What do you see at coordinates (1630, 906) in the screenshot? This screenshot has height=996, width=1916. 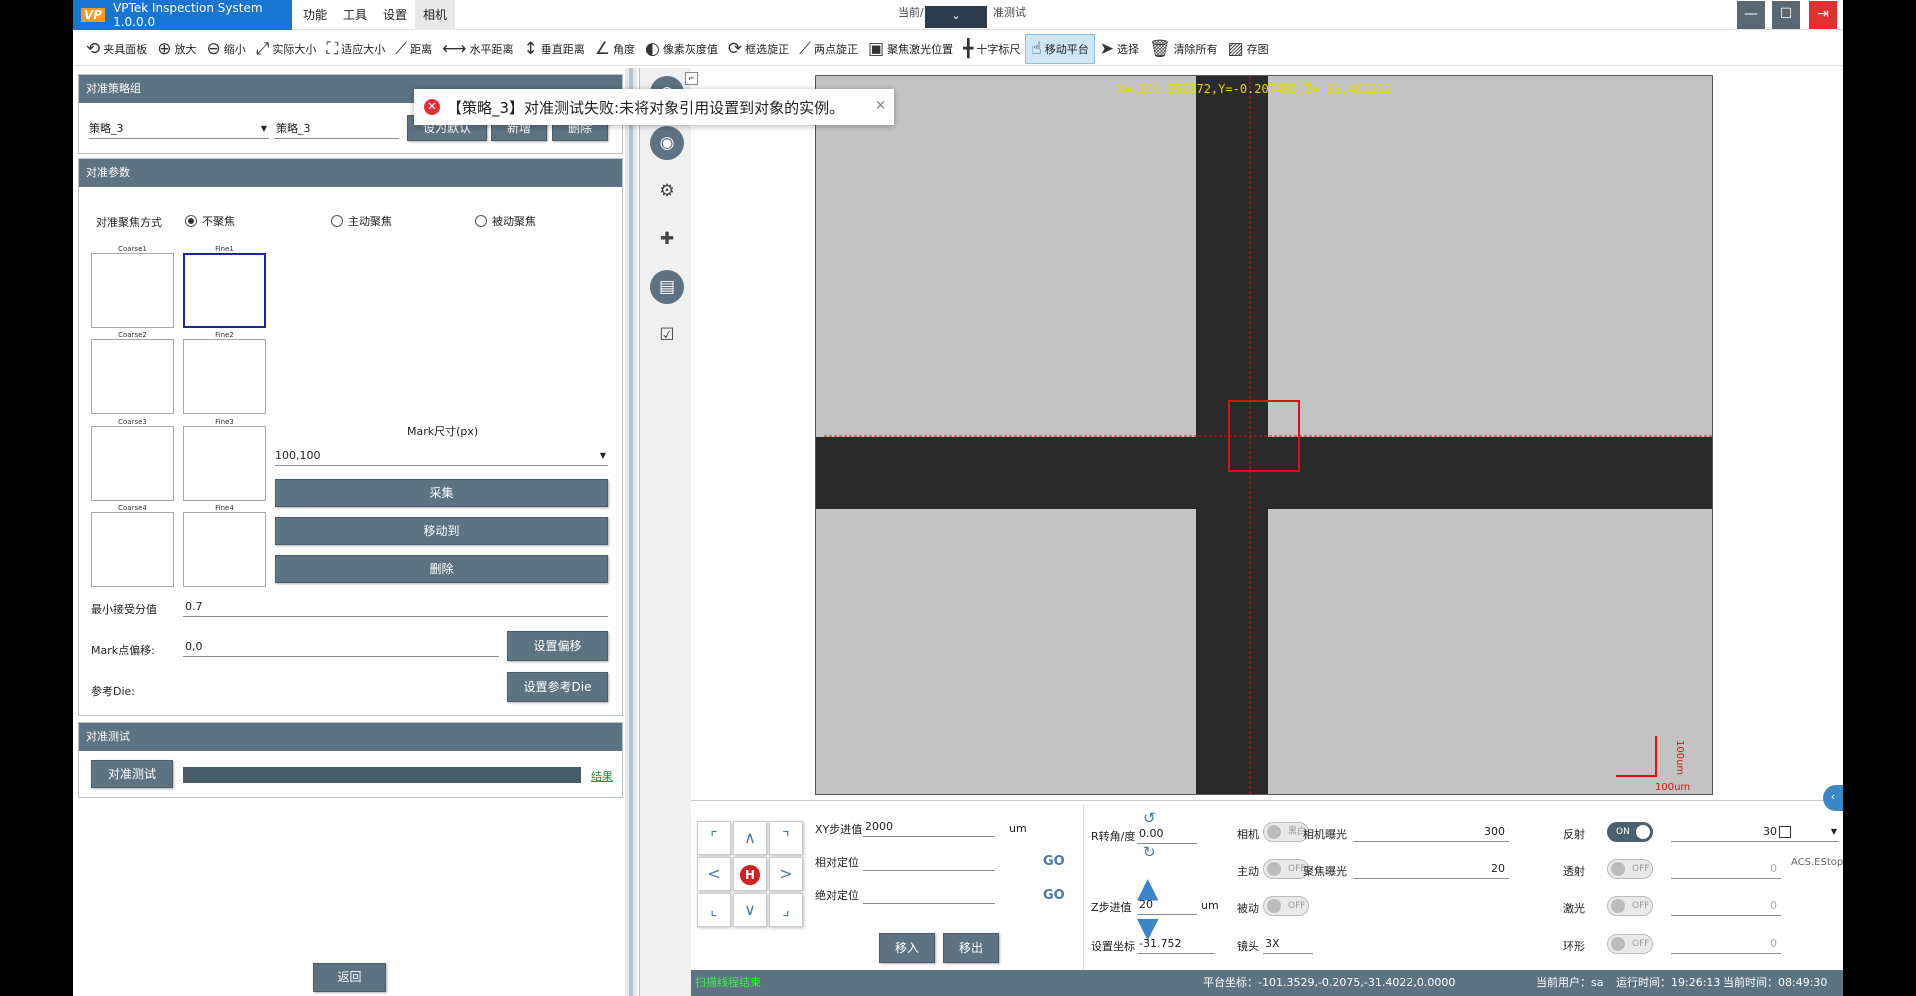 I see `laser-toggle: OFF` at bounding box center [1630, 906].